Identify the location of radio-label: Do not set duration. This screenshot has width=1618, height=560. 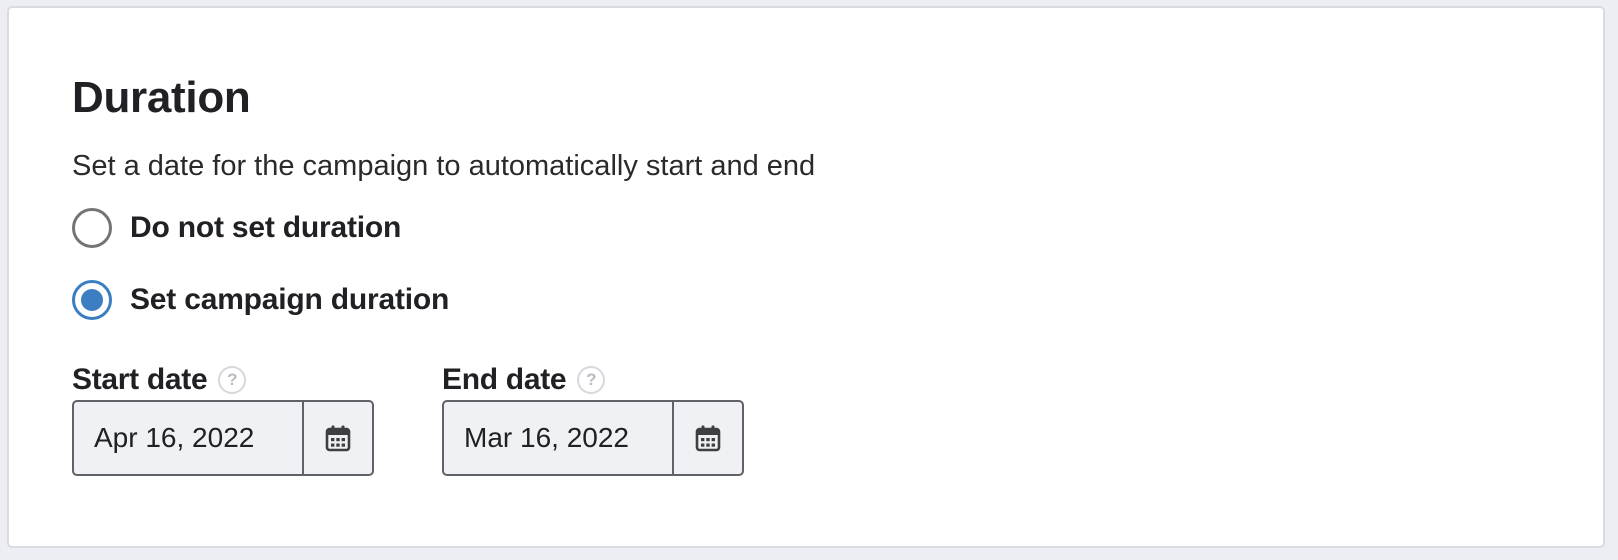
(266, 227).